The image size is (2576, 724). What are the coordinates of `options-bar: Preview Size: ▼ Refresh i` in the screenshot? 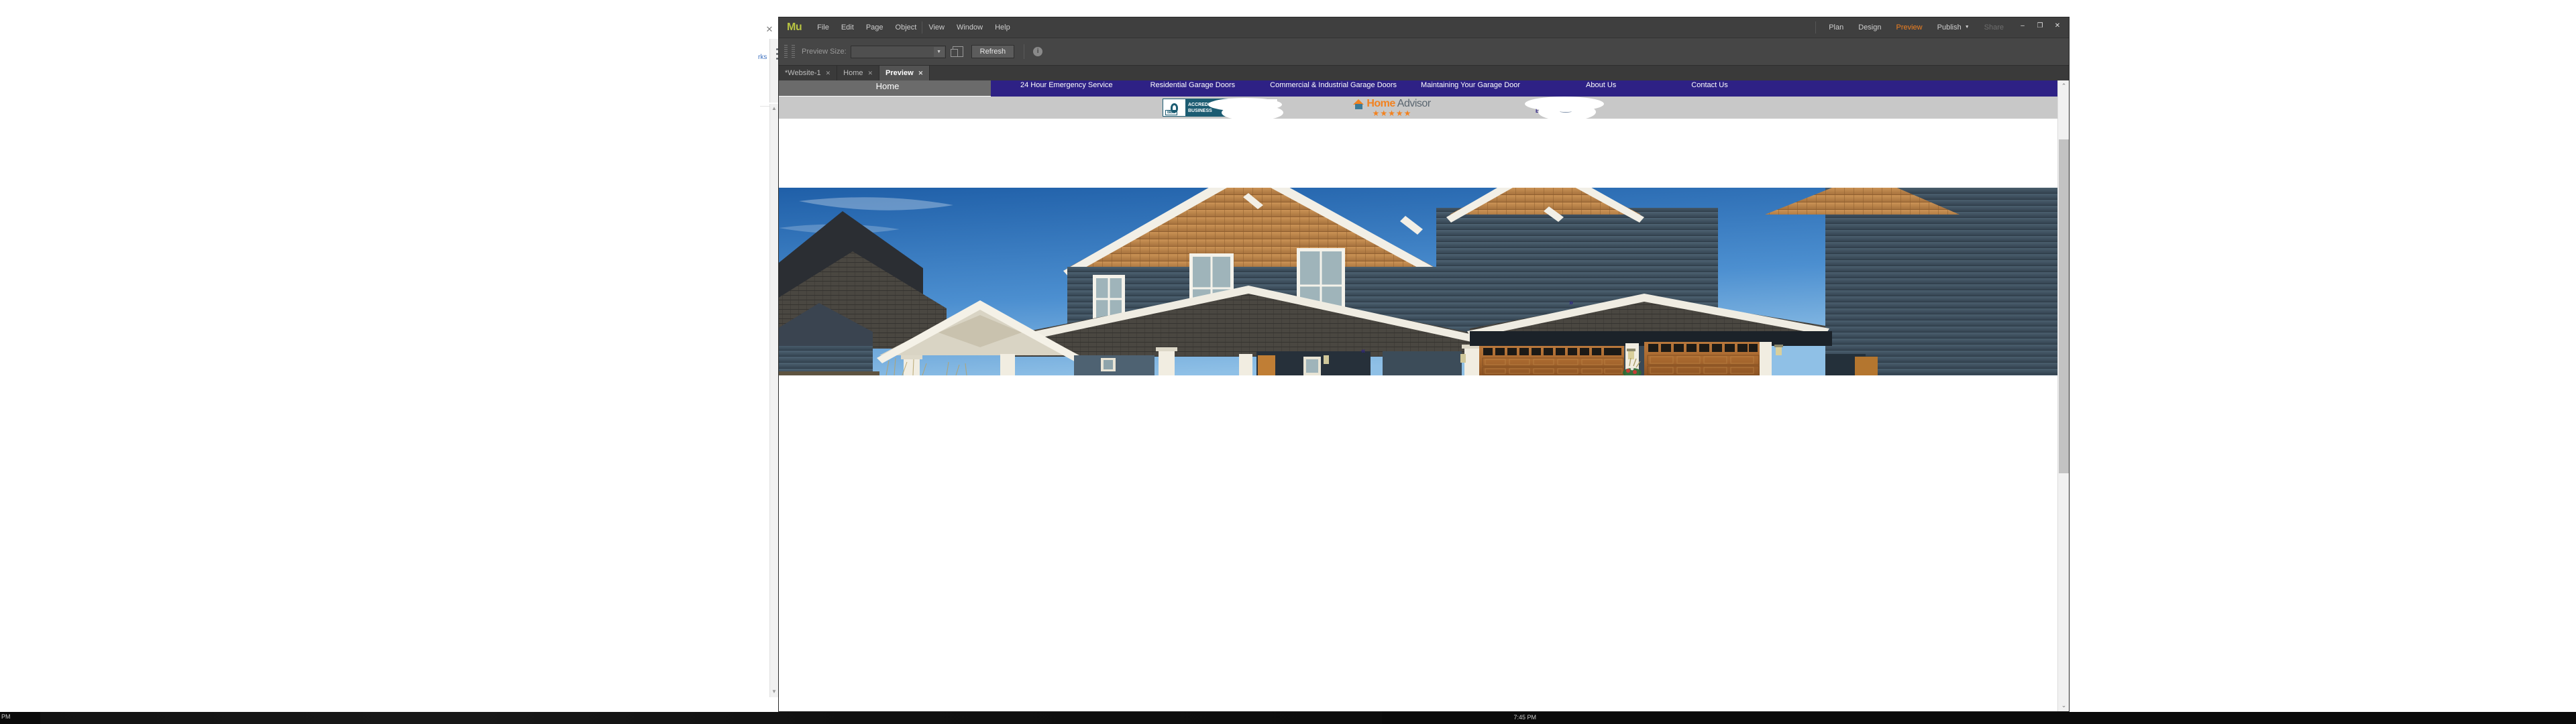 It's located at (1424, 52).